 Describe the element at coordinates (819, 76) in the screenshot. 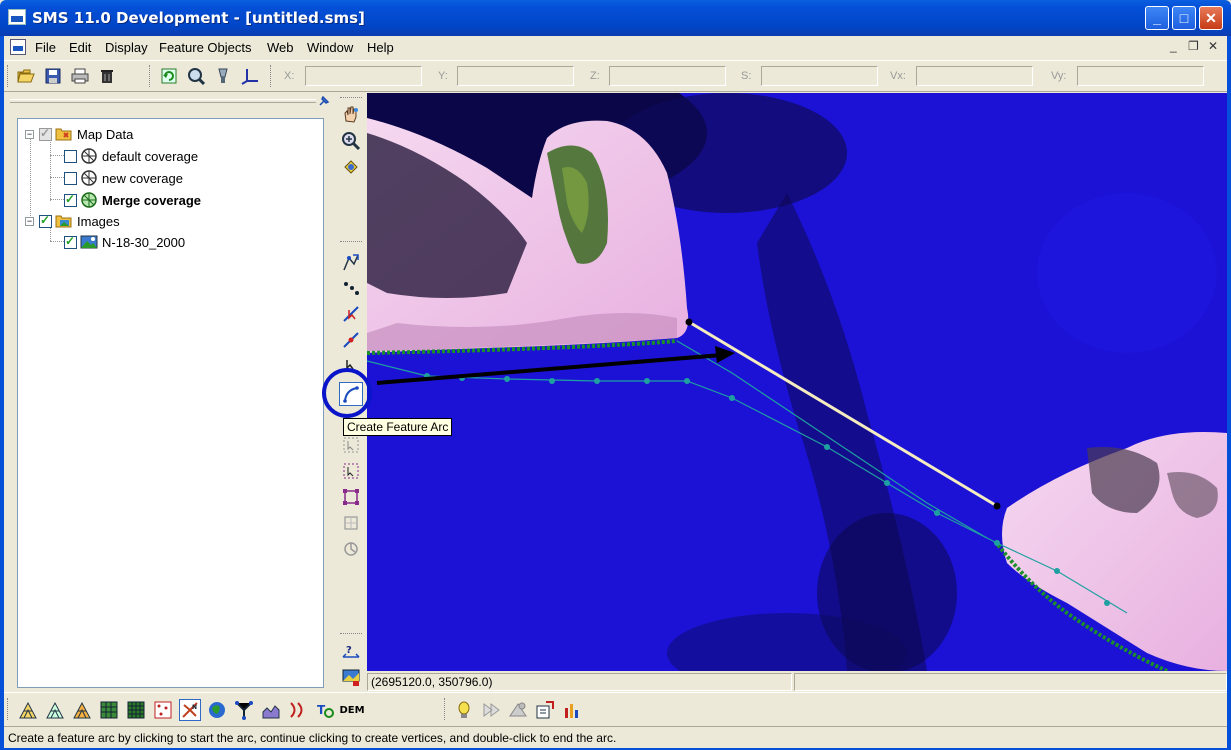

I see `s-coord-field` at that location.